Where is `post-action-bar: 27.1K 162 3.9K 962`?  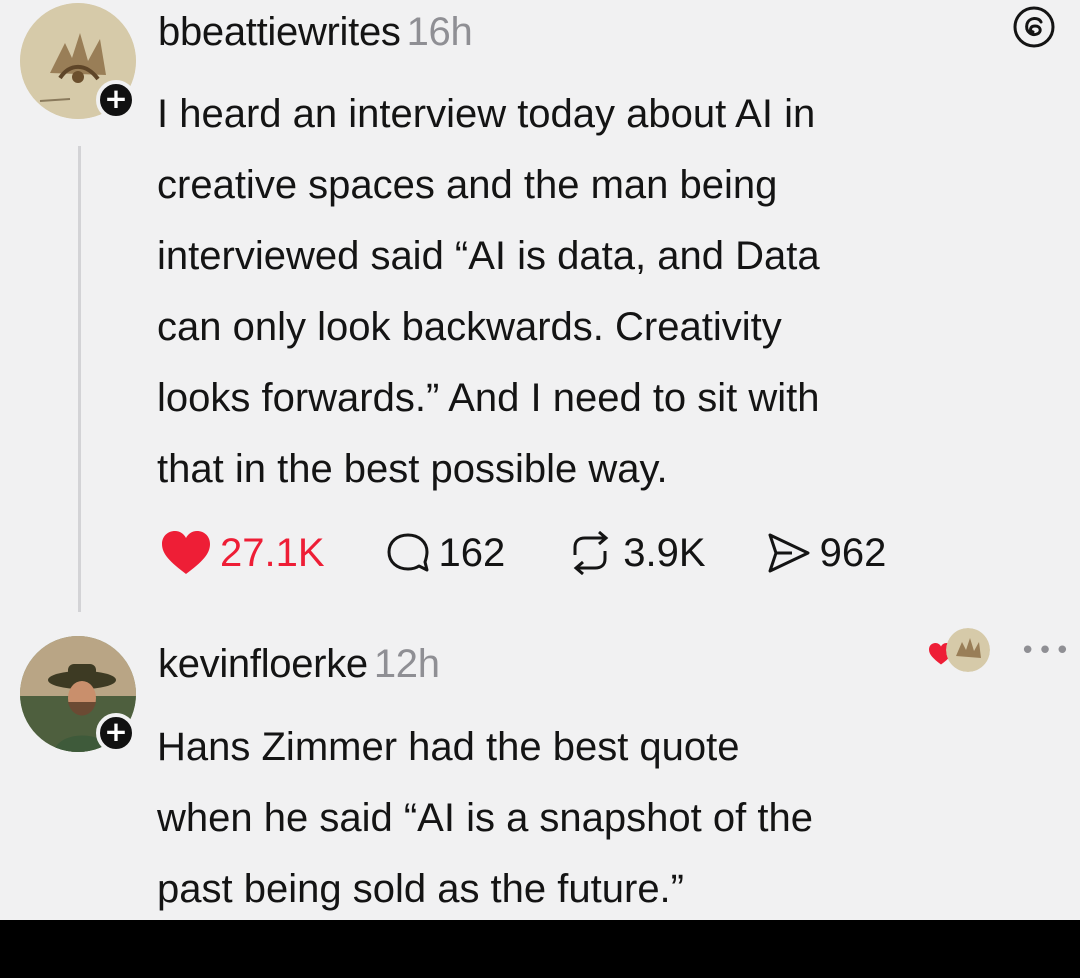 post-action-bar: 27.1K 162 3.9K 962 is located at coordinates (553, 553).